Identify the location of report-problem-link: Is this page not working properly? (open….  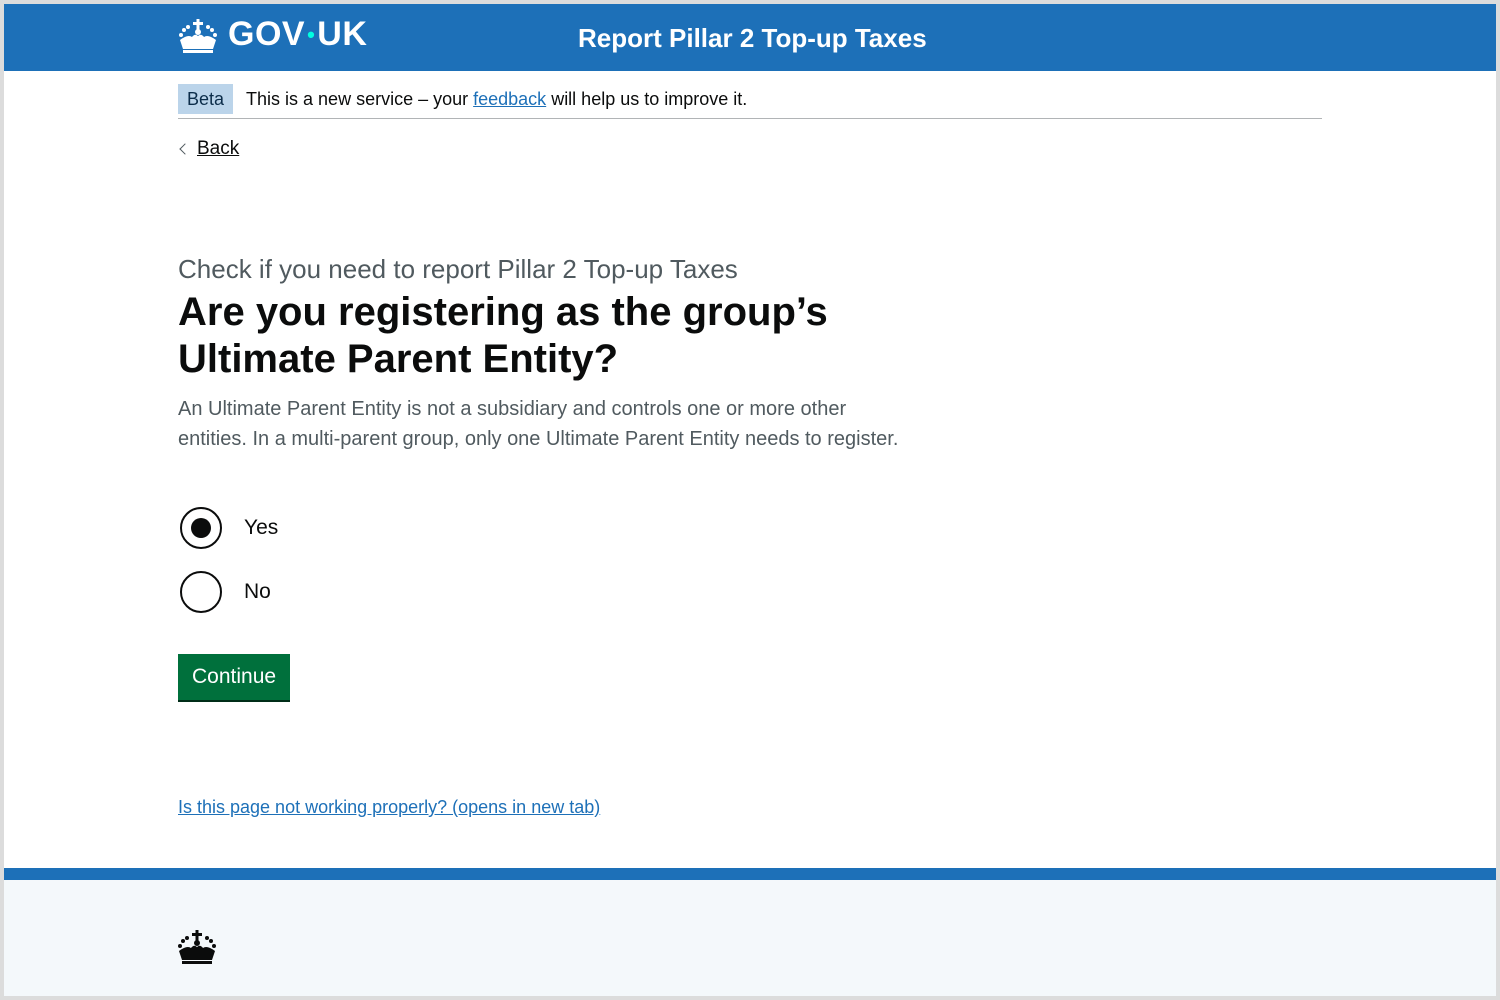
(389, 807).